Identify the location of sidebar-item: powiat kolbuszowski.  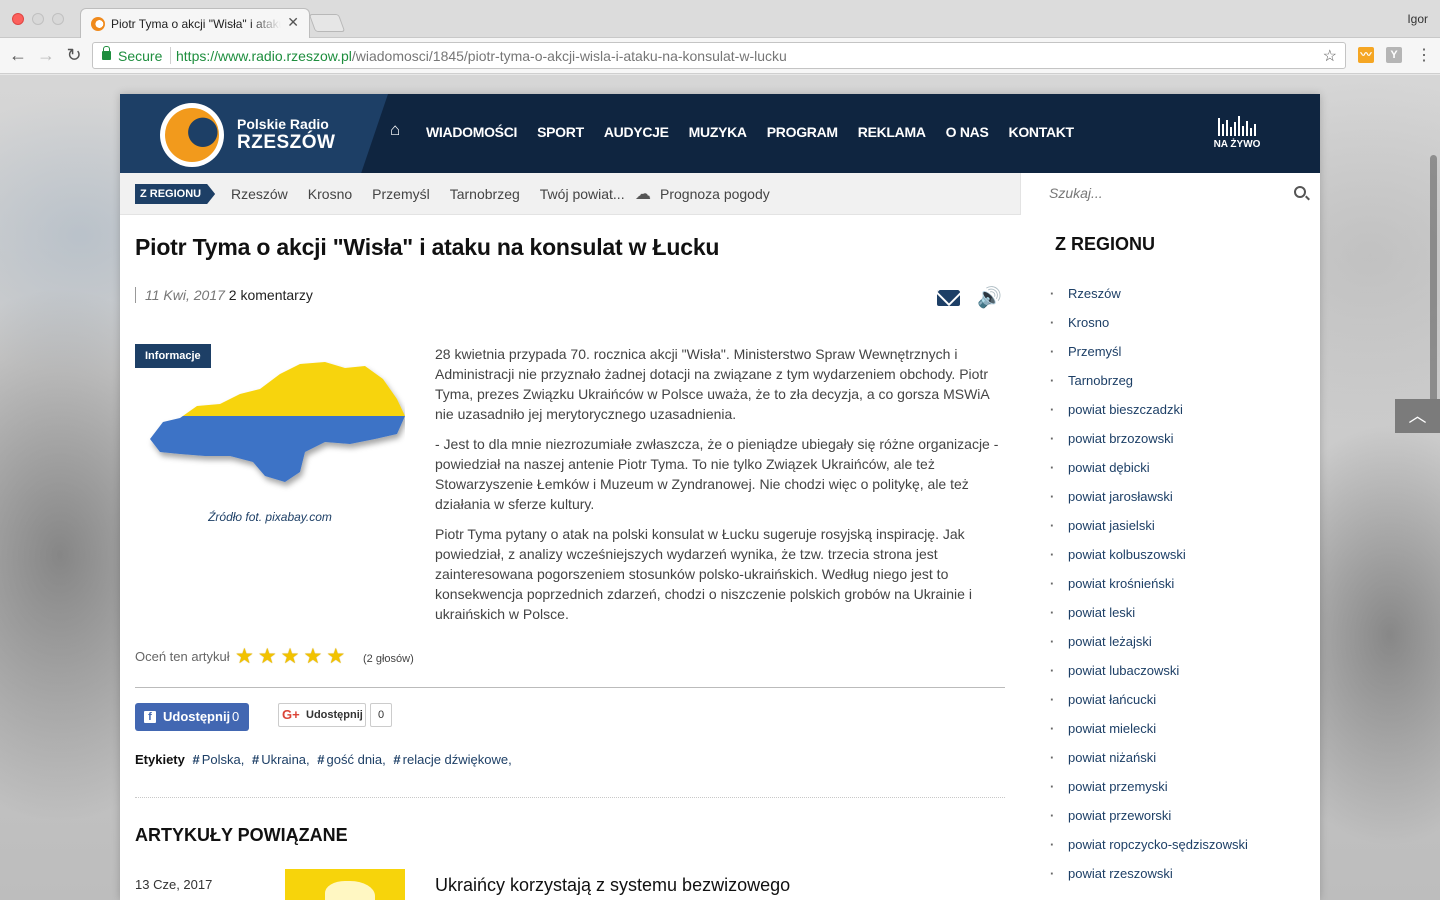
(1149, 561).